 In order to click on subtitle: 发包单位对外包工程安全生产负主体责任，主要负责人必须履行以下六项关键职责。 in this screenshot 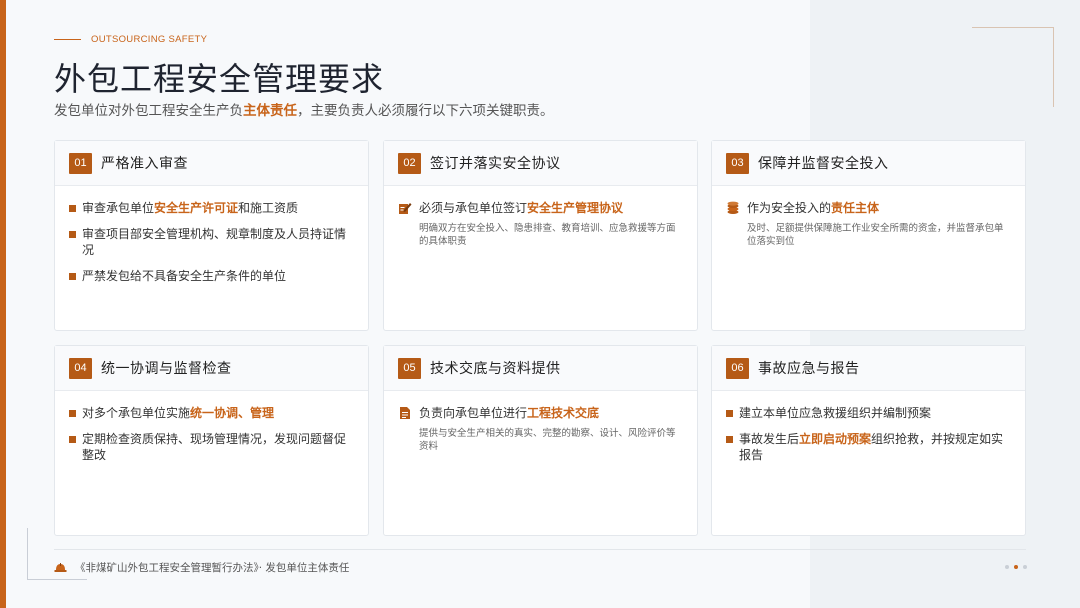, I will do `click(304, 109)`.